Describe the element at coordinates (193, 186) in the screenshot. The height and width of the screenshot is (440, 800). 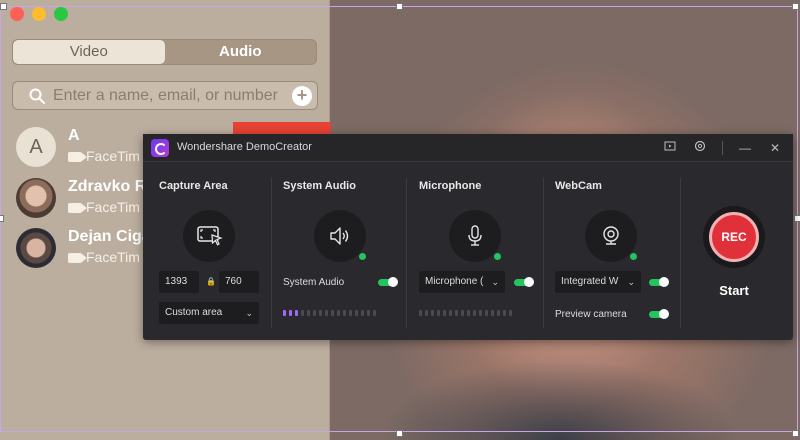
I see `capture-area-title: Capture Area` at that location.